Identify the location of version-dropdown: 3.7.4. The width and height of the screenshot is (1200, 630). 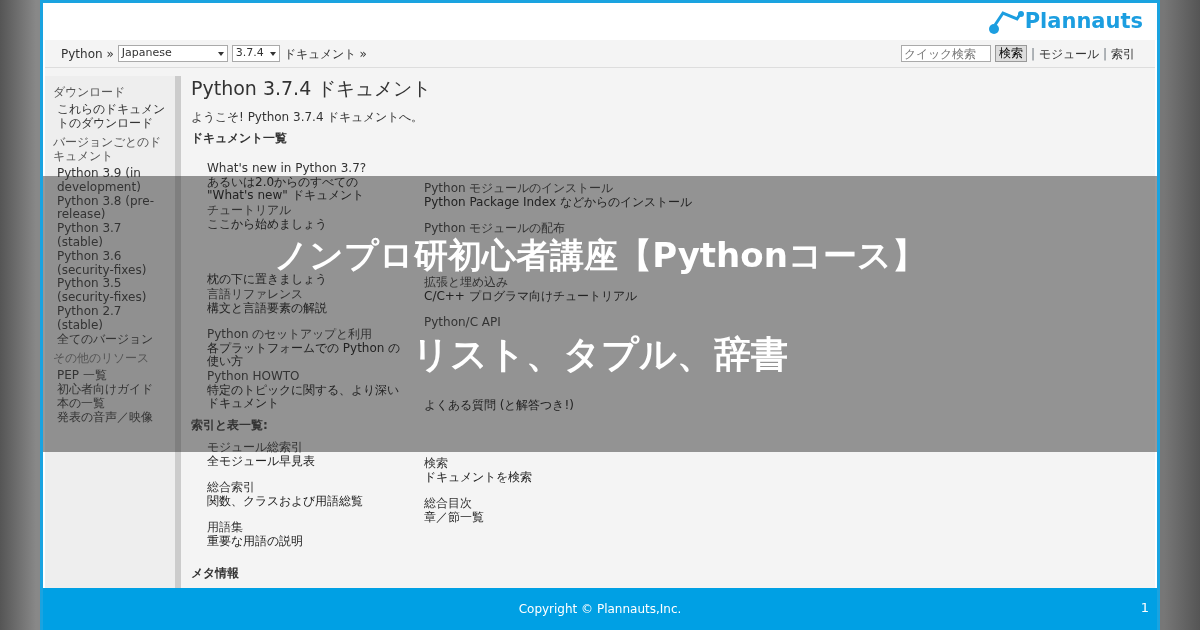
(255, 53).